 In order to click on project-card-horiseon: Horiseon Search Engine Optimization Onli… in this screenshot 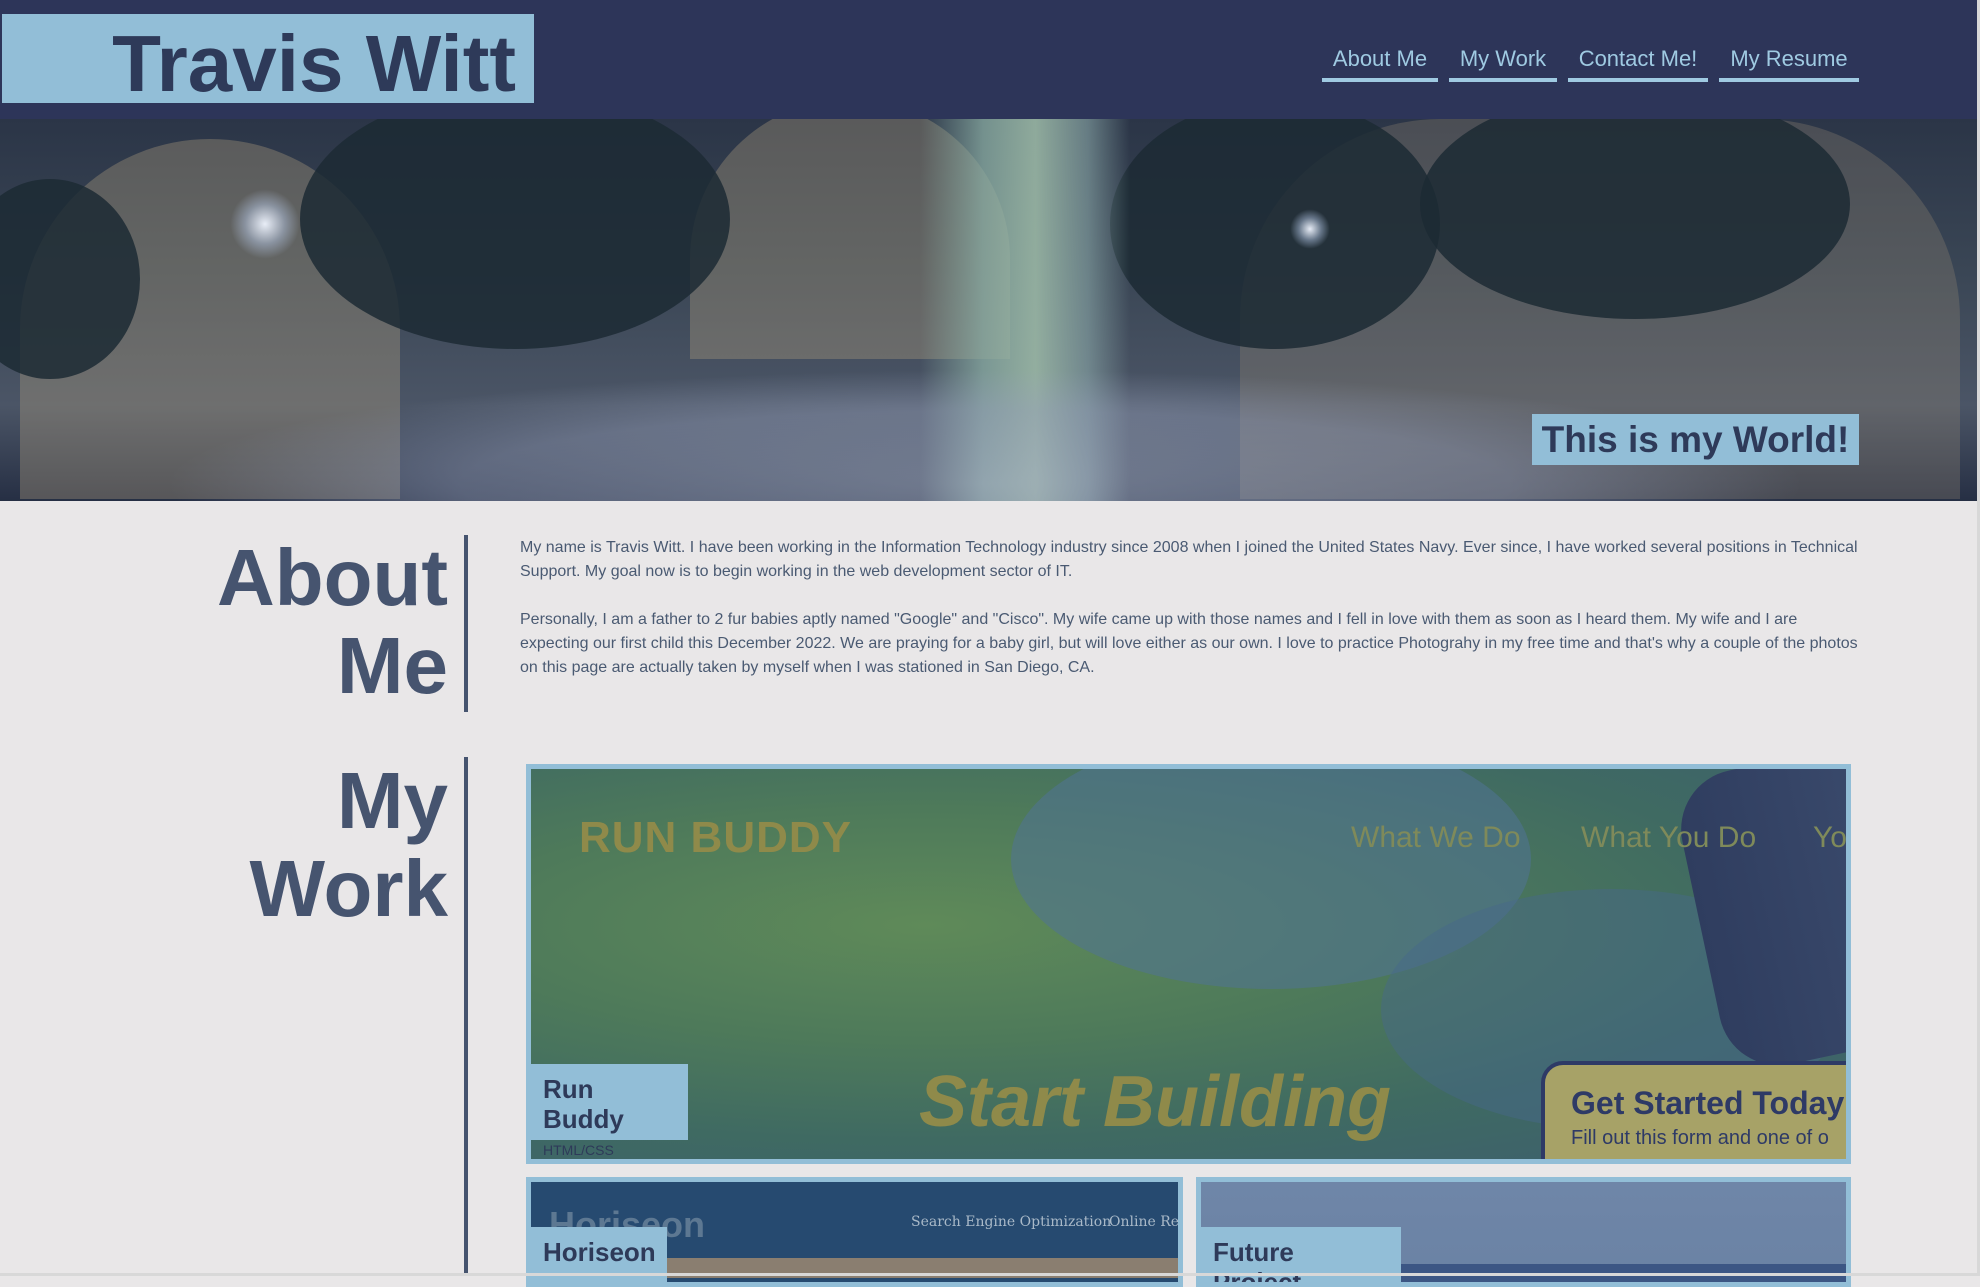, I will do `click(854, 1232)`.